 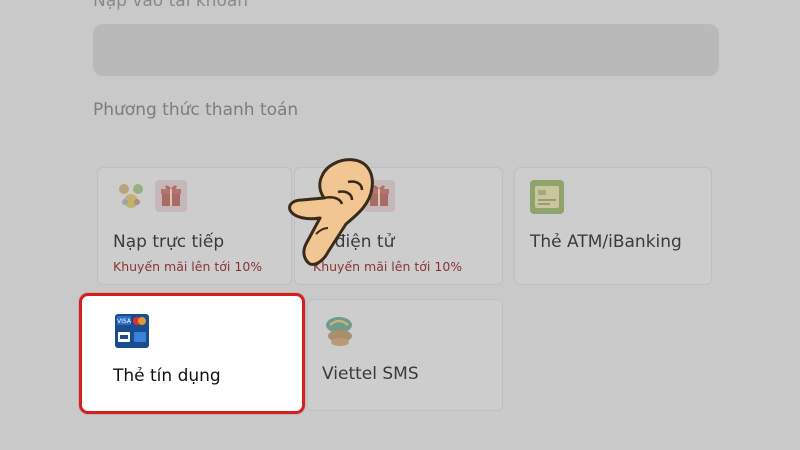 What do you see at coordinates (188, 266) in the screenshot?
I see `promo-text: Khuyến mãi lên tới 10%` at bounding box center [188, 266].